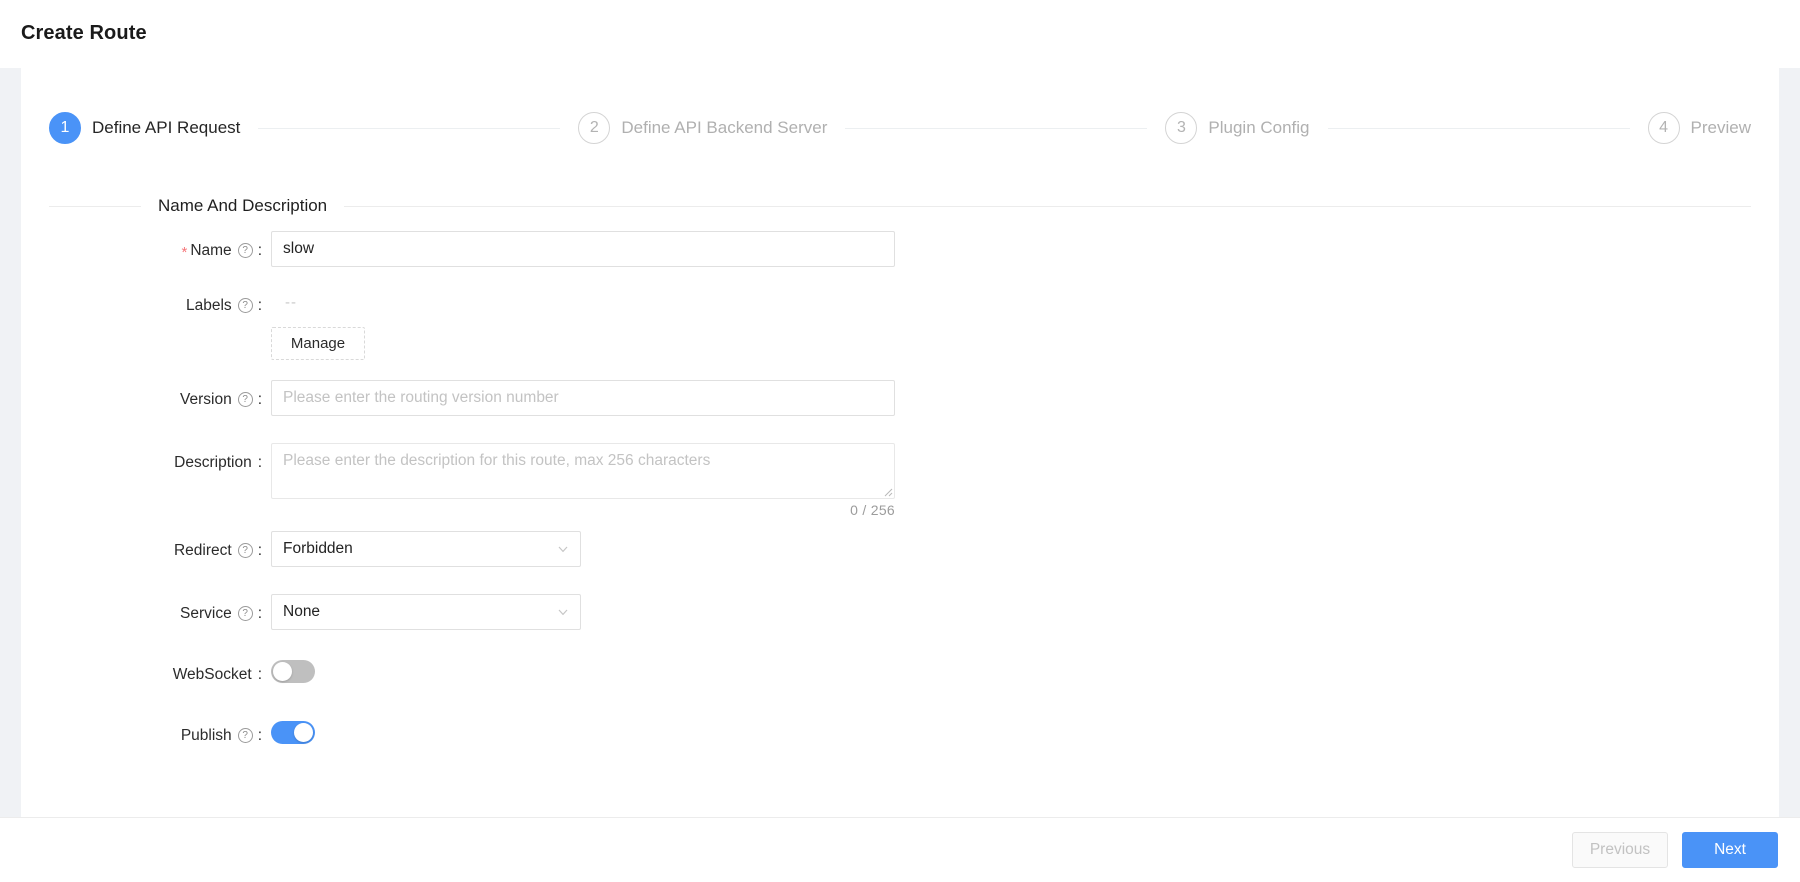  I want to click on step-4-label: Preview, so click(1720, 127).